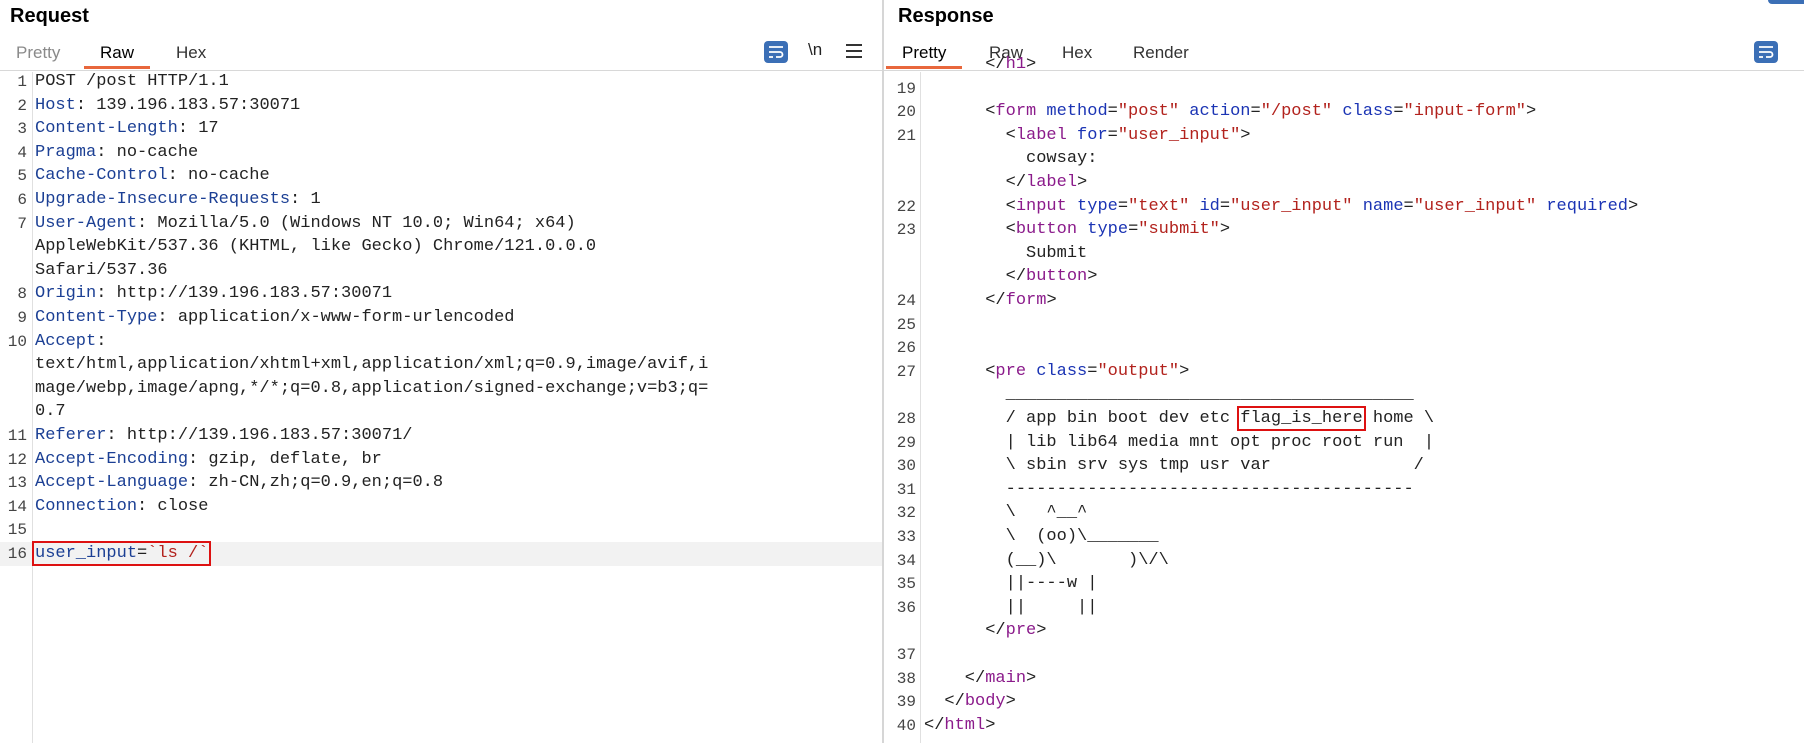 The width and height of the screenshot is (1804, 743). What do you see at coordinates (1344, 65) in the screenshot?
I see `code-line: </h1>` at bounding box center [1344, 65].